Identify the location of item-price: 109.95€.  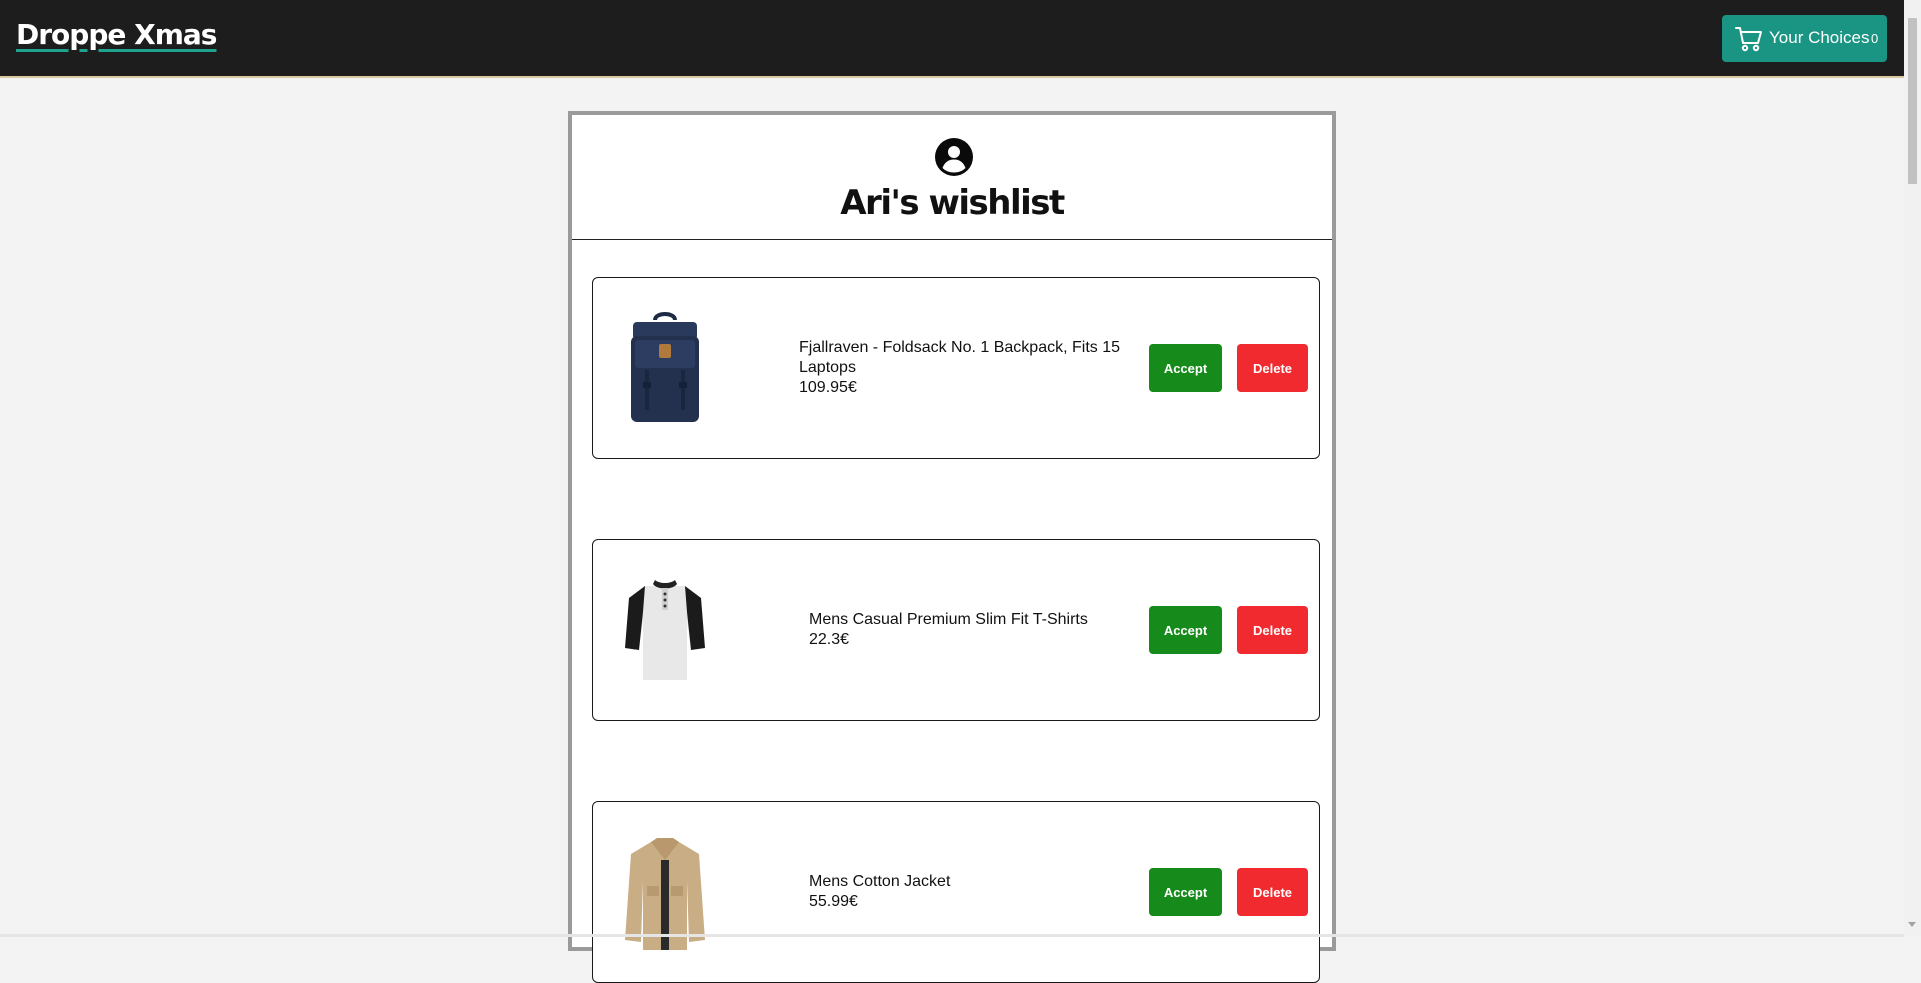
(828, 387).